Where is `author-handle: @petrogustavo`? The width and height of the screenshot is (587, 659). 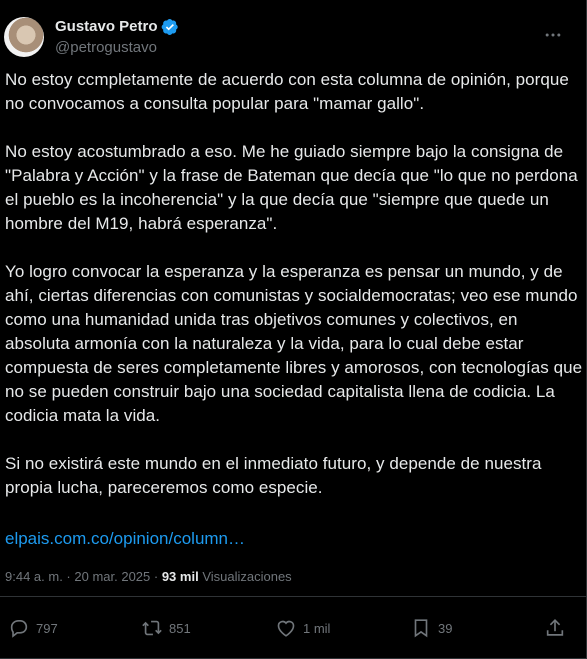
author-handle: @petrogustavo is located at coordinates (117, 48).